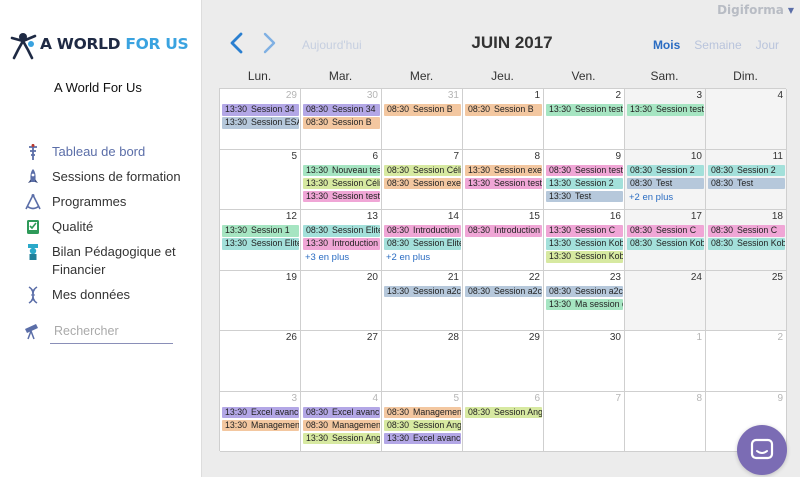 The width and height of the screenshot is (800, 477). What do you see at coordinates (260, 179) in the screenshot?
I see `day-cell: 5` at bounding box center [260, 179].